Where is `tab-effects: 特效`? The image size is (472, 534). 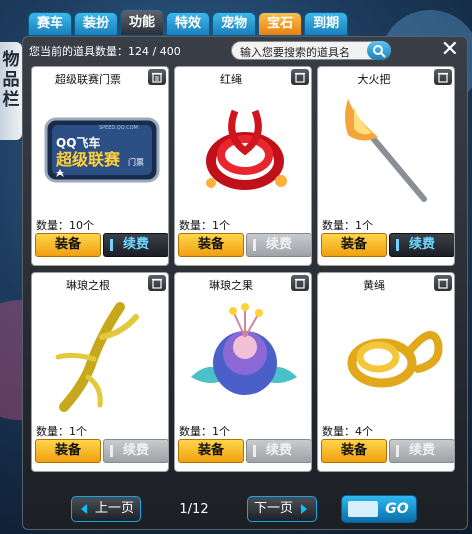
tab-effects: 特效 is located at coordinates (188, 24).